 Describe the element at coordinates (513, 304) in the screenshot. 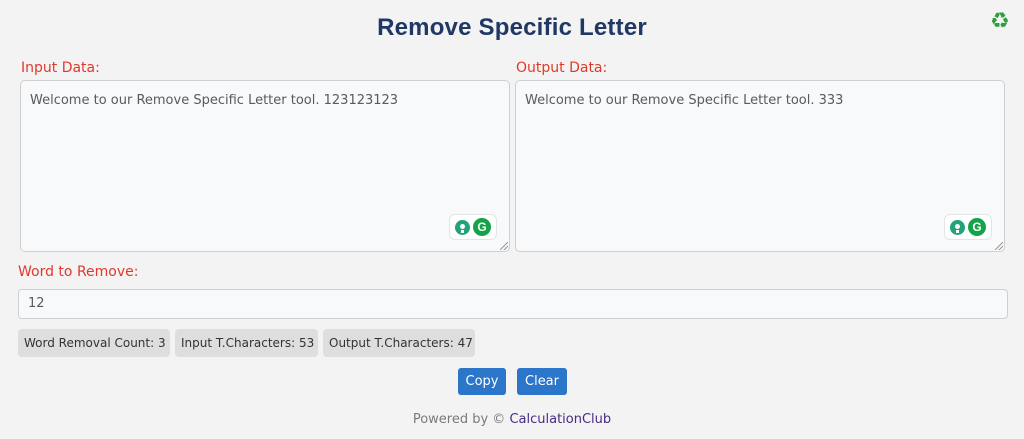

I see `word-to-remove-input: 12` at that location.